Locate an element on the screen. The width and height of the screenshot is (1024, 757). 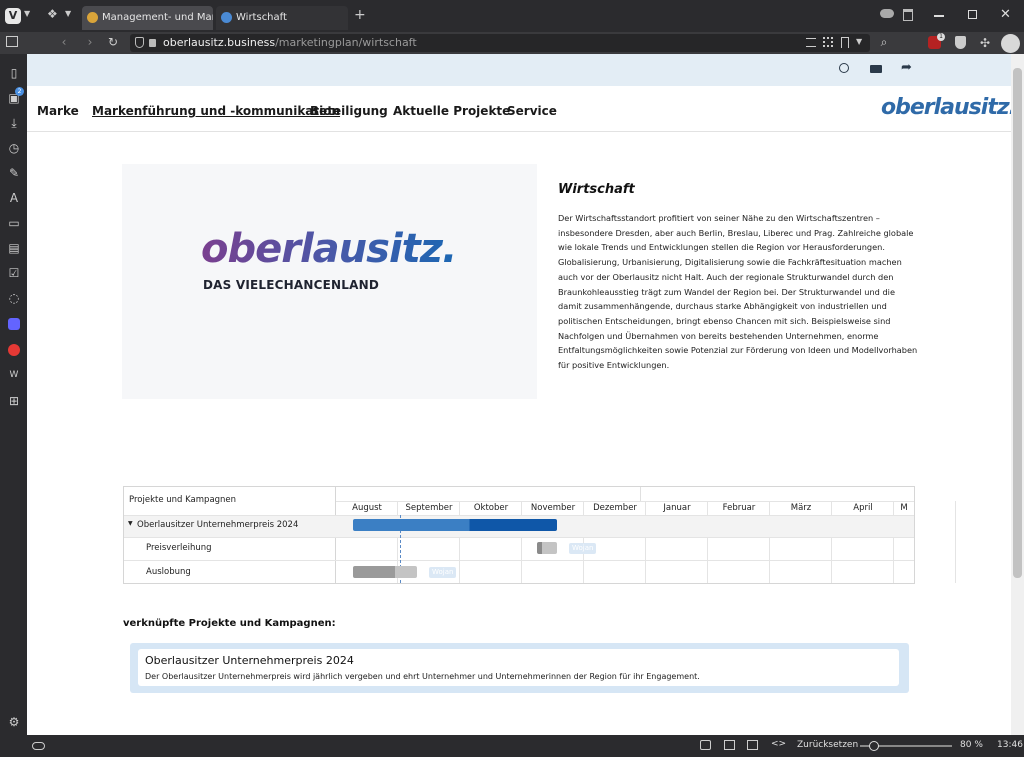
trash-icon is located at coordinates (908, 15).